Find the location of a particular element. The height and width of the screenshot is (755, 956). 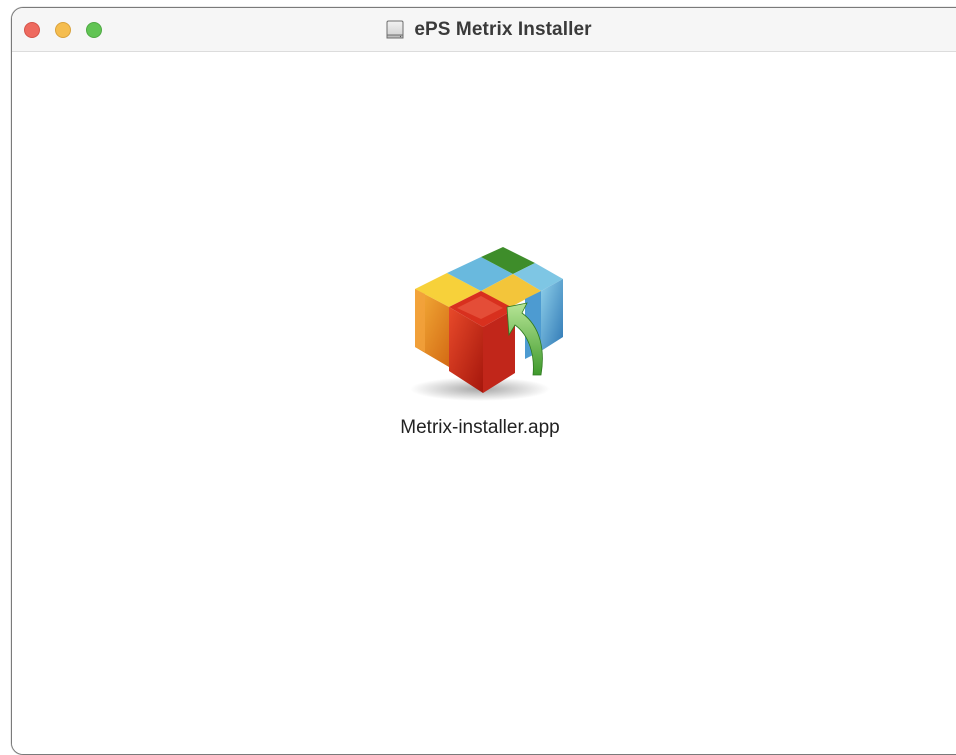

window-title-group: ePS Metrix Installer is located at coordinates (484, 30).